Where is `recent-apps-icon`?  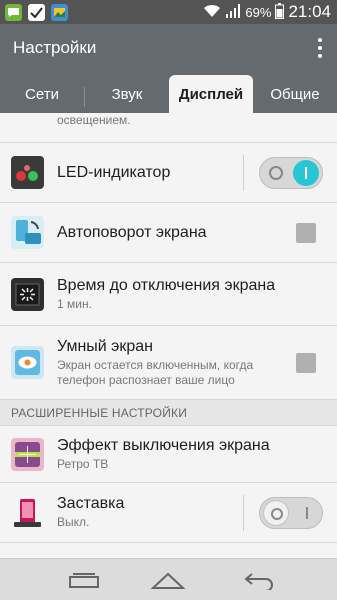
recent-apps-icon is located at coordinates (84, 579).